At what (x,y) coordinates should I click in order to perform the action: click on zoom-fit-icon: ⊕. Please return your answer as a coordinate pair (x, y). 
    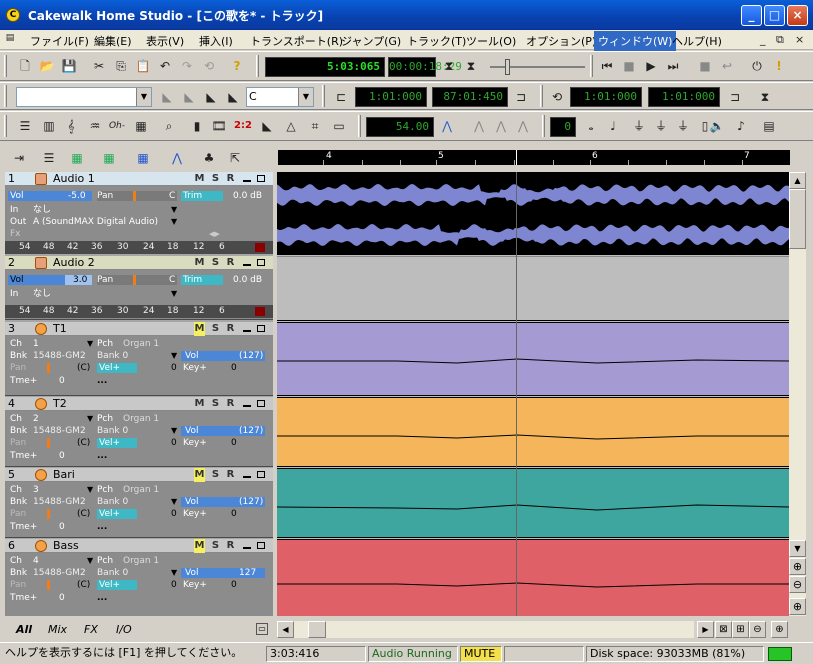
    Looking at the image, I should click on (797, 606).